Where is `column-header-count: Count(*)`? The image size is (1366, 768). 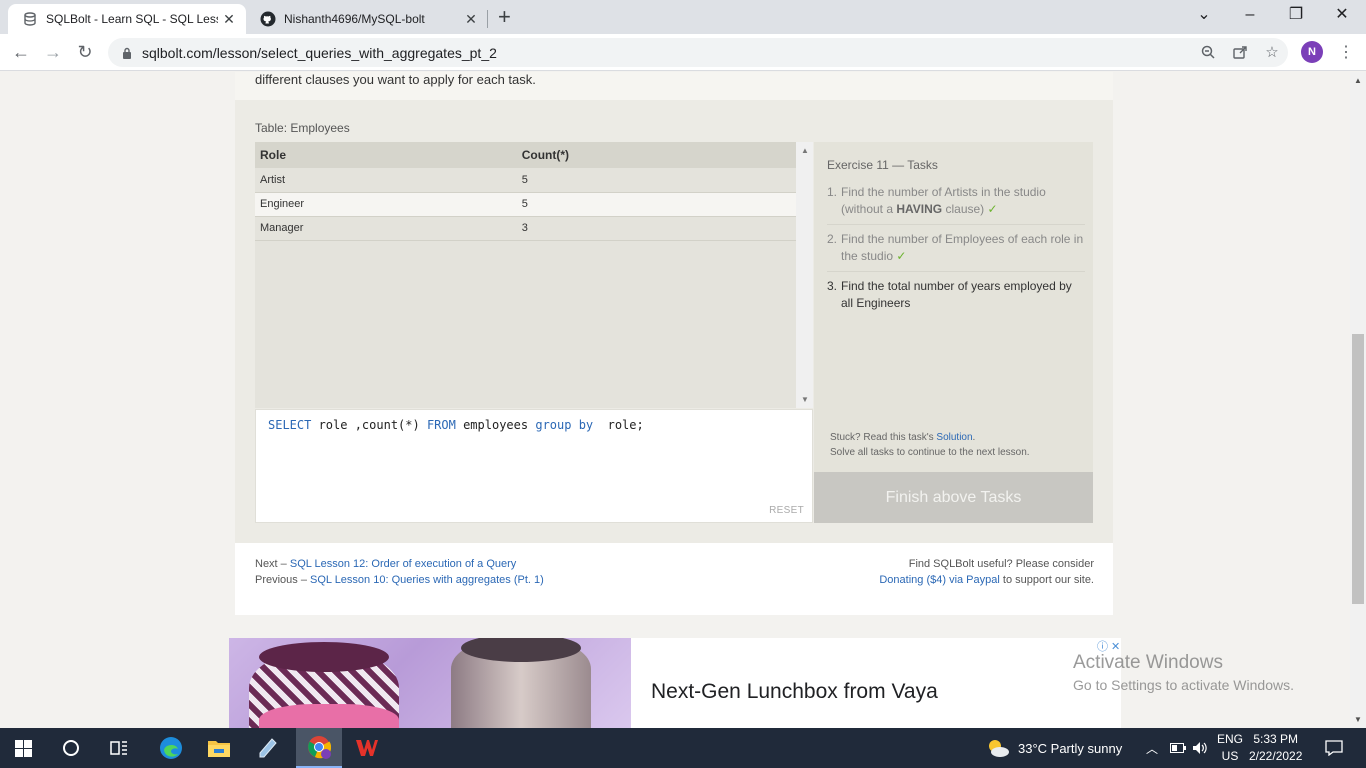 column-header-count: Count(*) is located at coordinates (656, 155).